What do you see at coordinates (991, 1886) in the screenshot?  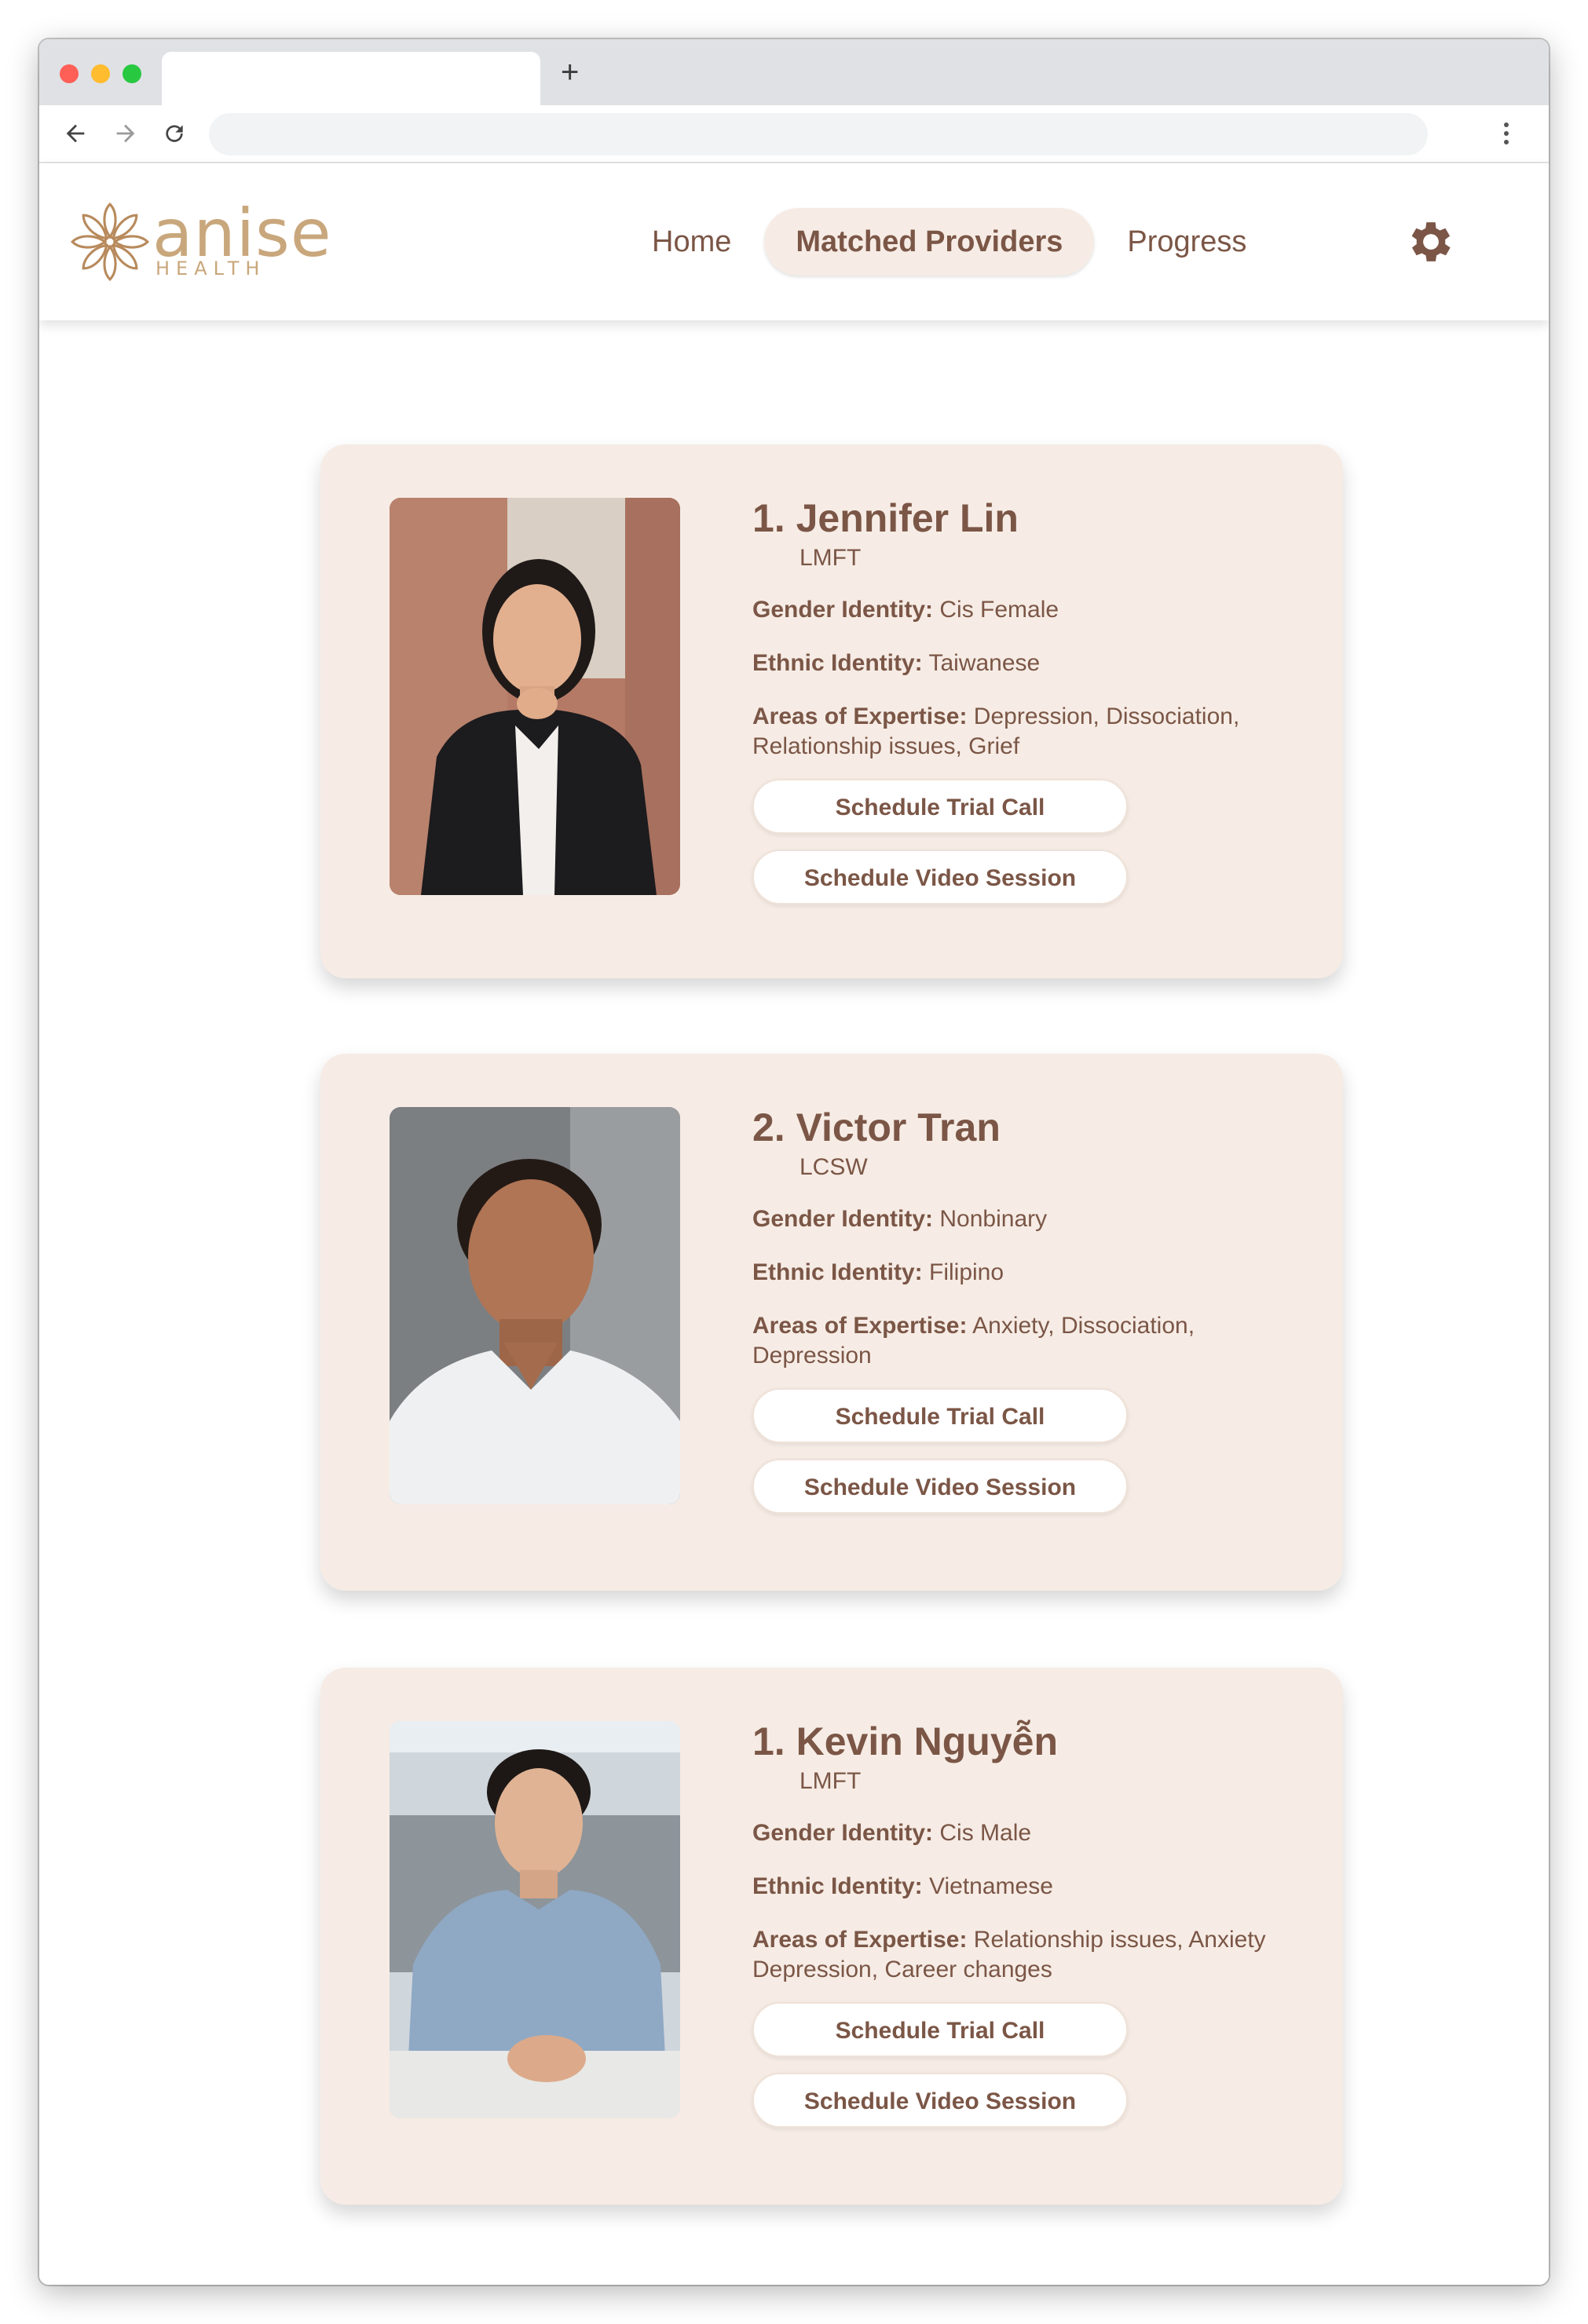 I see `ethnic-identity-value: Vietnamese` at bounding box center [991, 1886].